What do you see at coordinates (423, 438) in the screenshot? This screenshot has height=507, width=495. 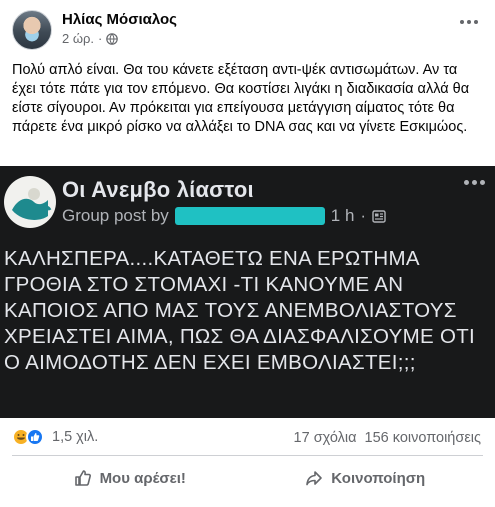 I see `shares-count: 156 κοινοποιήσεις` at bounding box center [423, 438].